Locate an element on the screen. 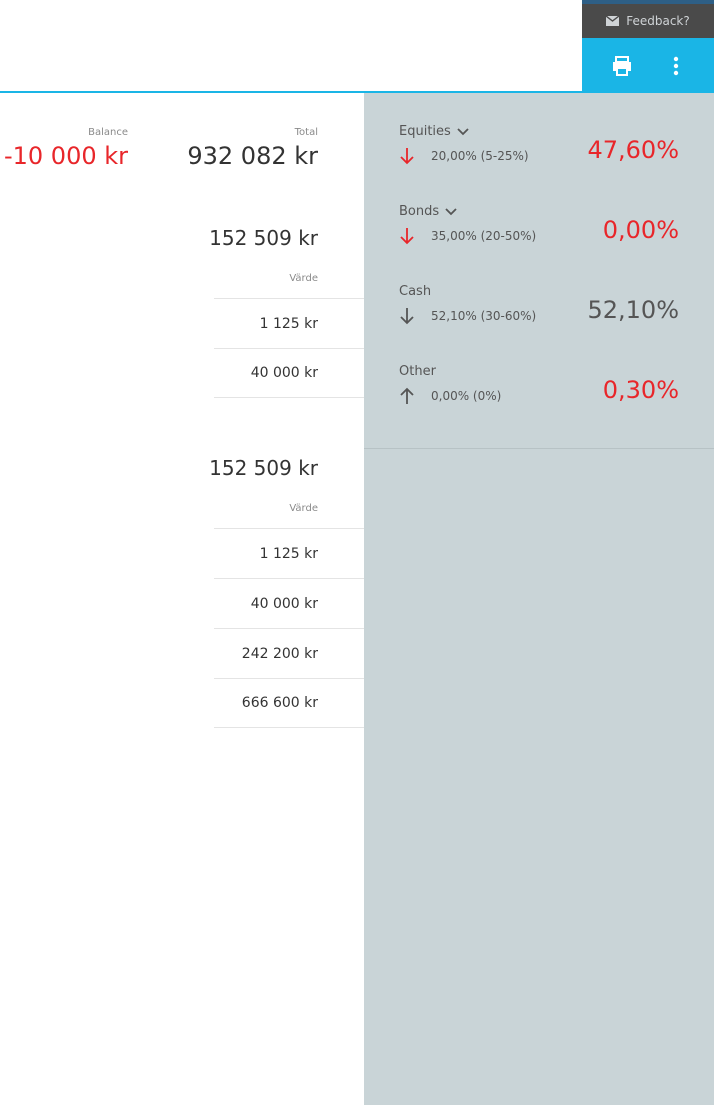  total-label: Total is located at coordinates (306, 132).